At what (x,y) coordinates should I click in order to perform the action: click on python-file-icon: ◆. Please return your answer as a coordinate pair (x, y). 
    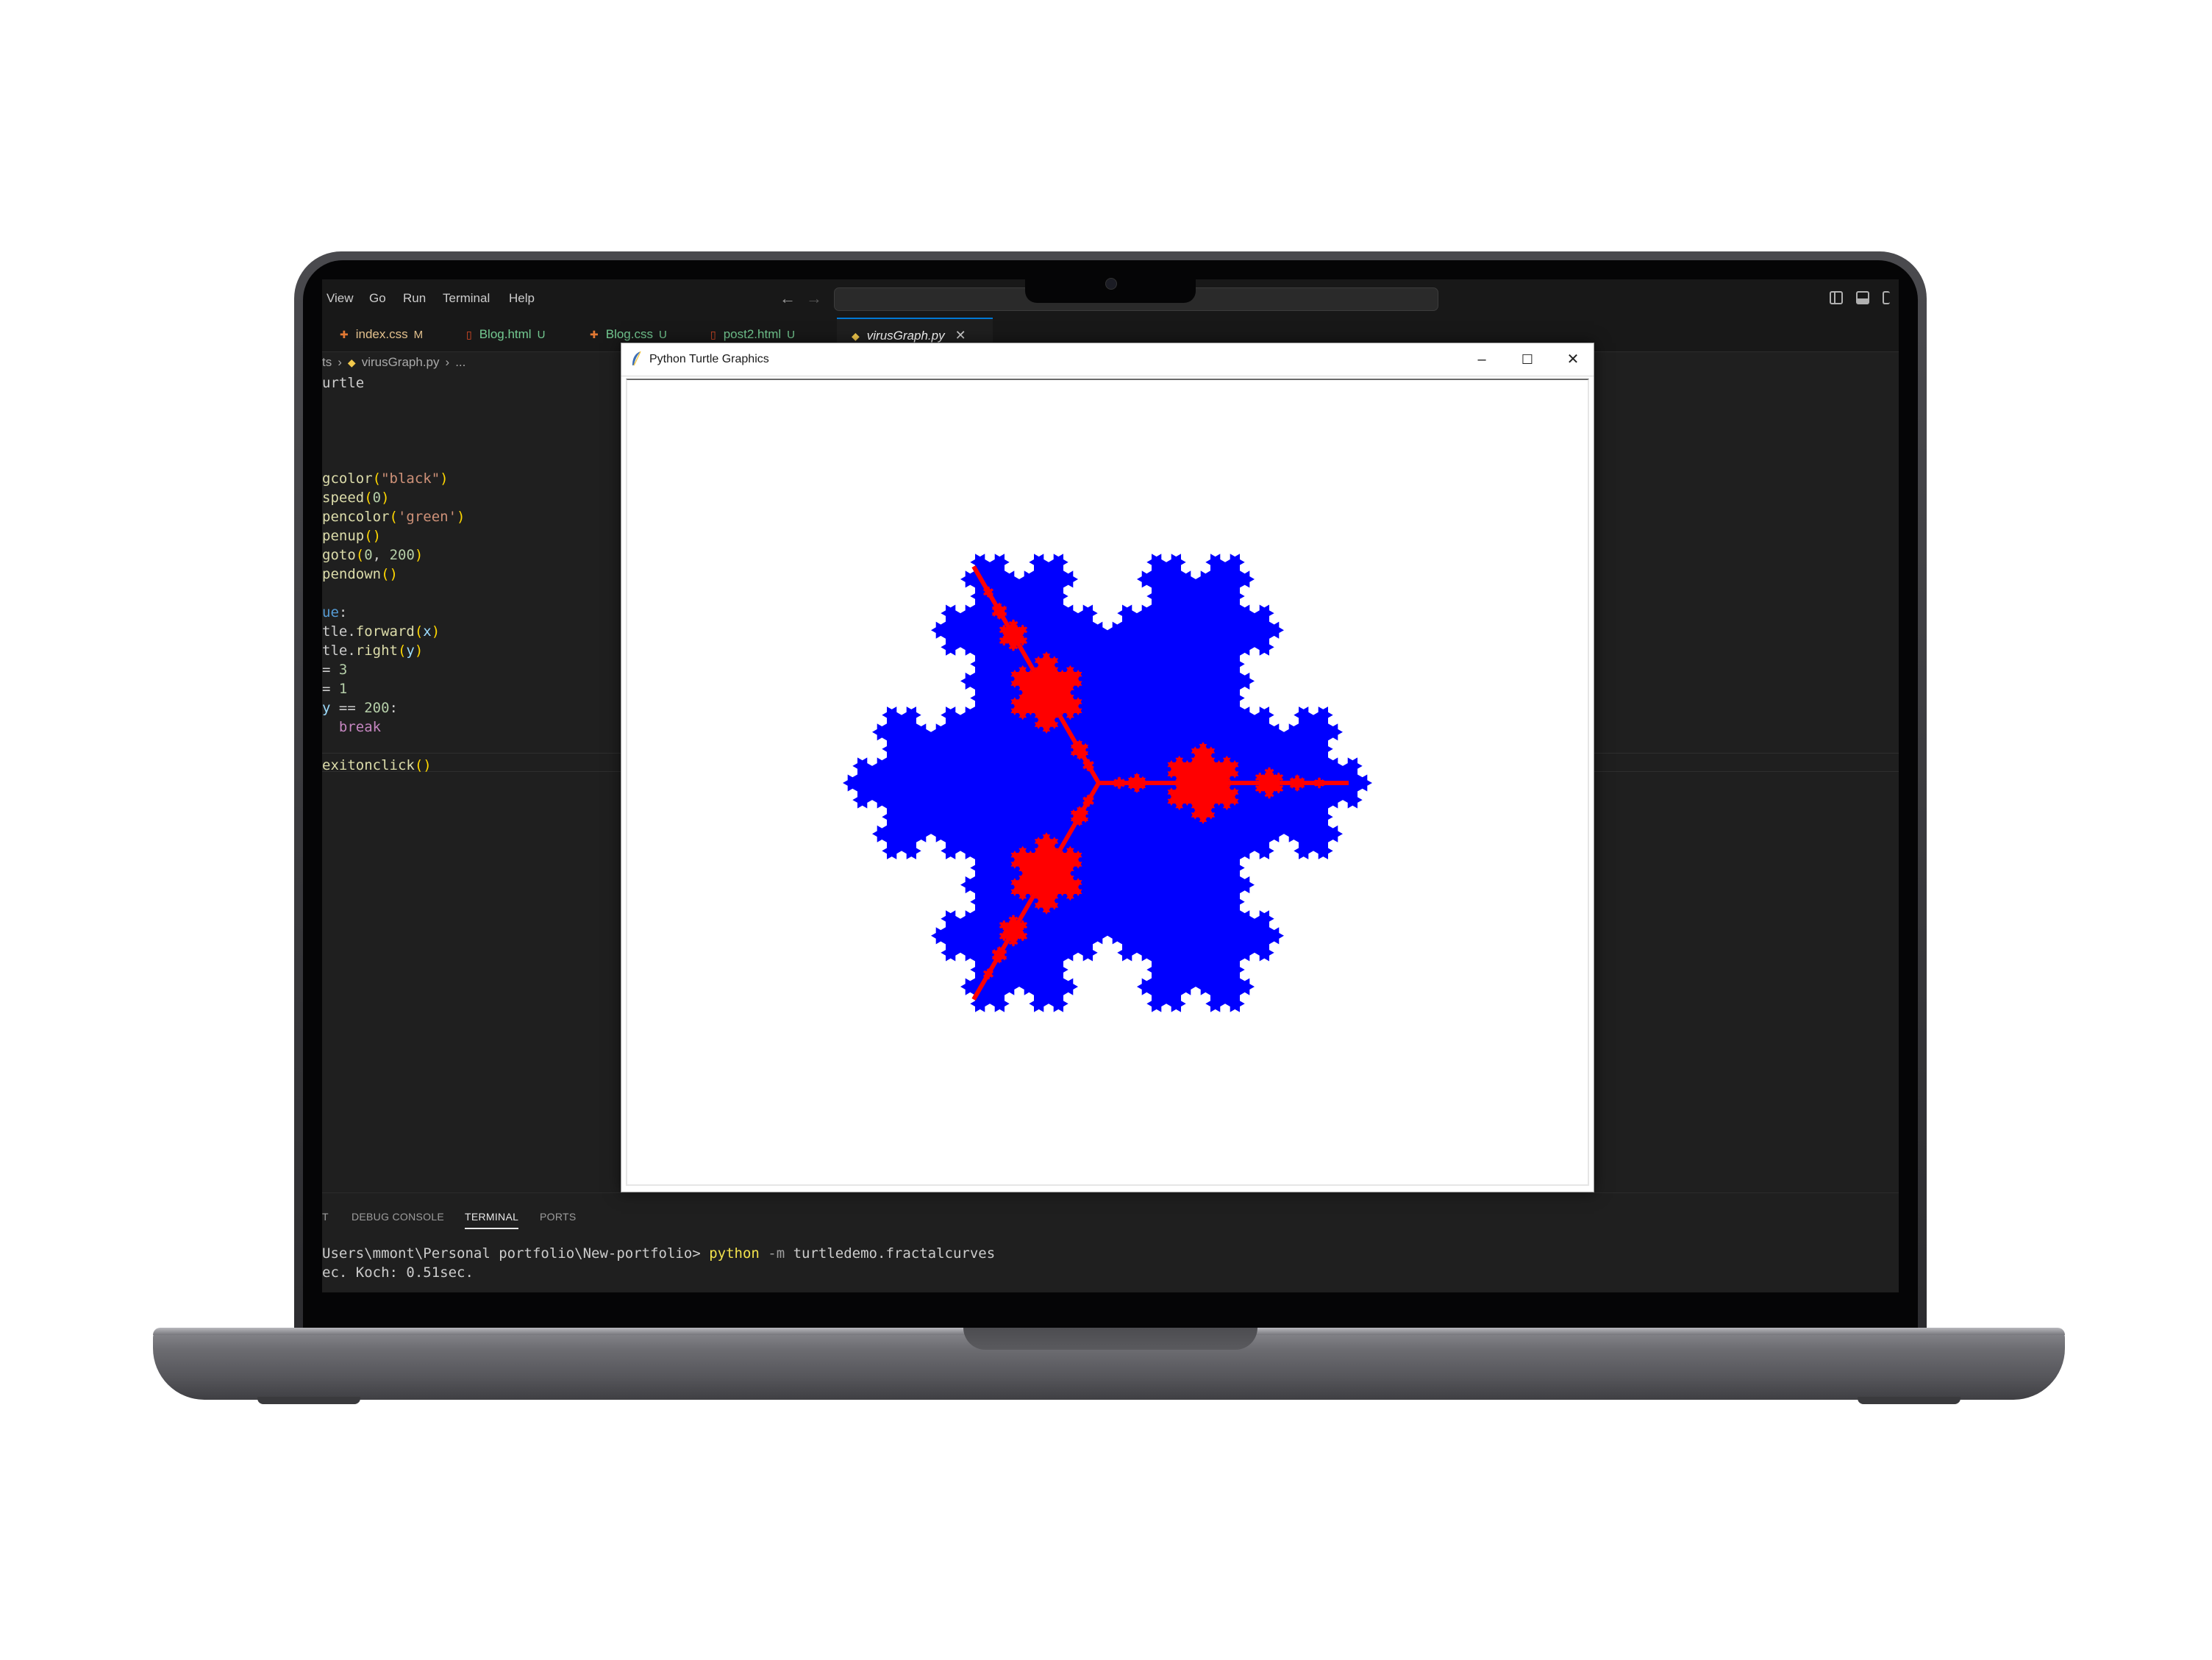
    Looking at the image, I should click on (351, 362).